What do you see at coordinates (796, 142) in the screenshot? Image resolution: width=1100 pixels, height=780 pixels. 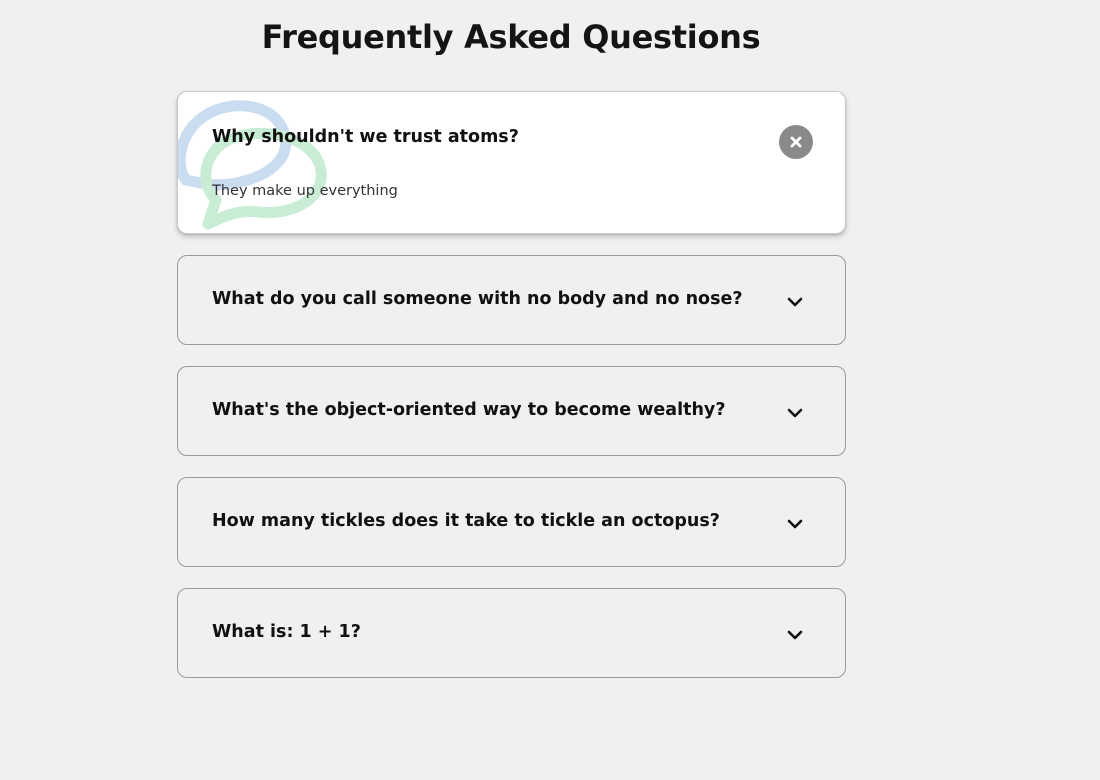 I see `close-icon` at bounding box center [796, 142].